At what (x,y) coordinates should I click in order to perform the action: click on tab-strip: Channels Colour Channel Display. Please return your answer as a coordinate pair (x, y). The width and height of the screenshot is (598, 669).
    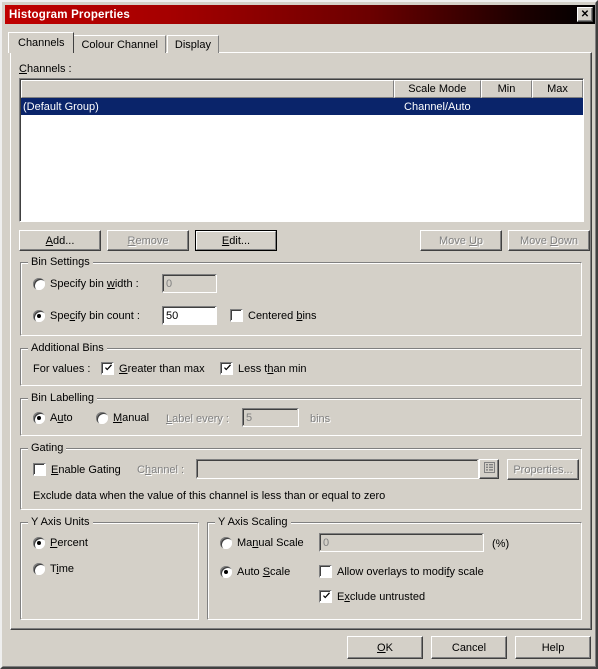
    Looking at the image, I should click on (114, 42).